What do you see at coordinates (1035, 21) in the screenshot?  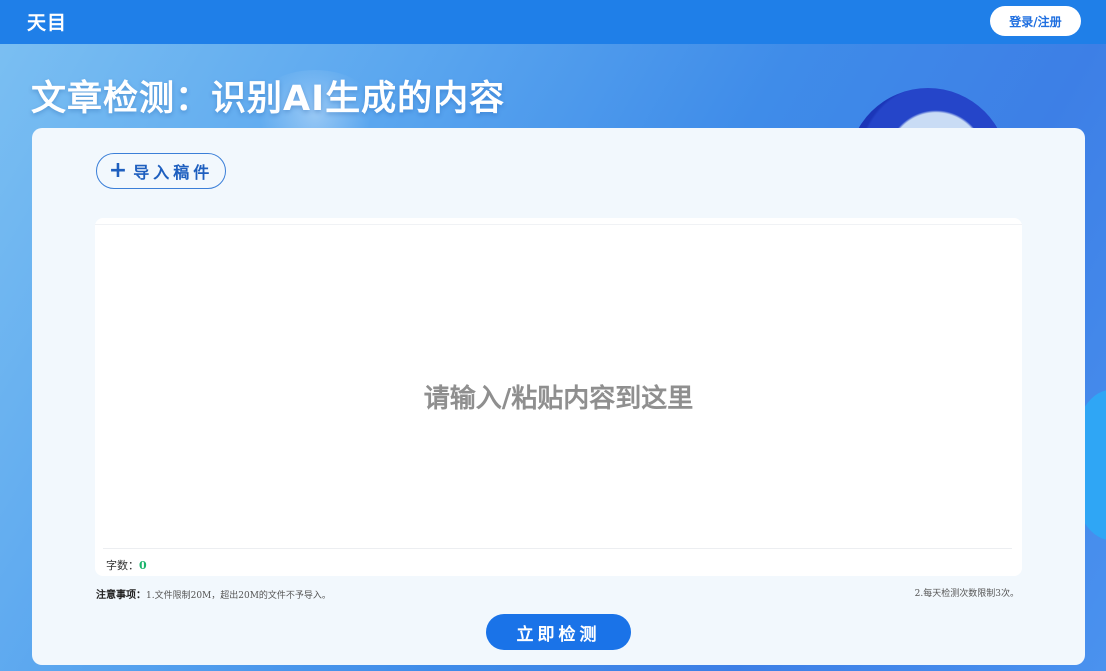 I see `login-register-button: 登录/注册` at bounding box center [1035, 21].